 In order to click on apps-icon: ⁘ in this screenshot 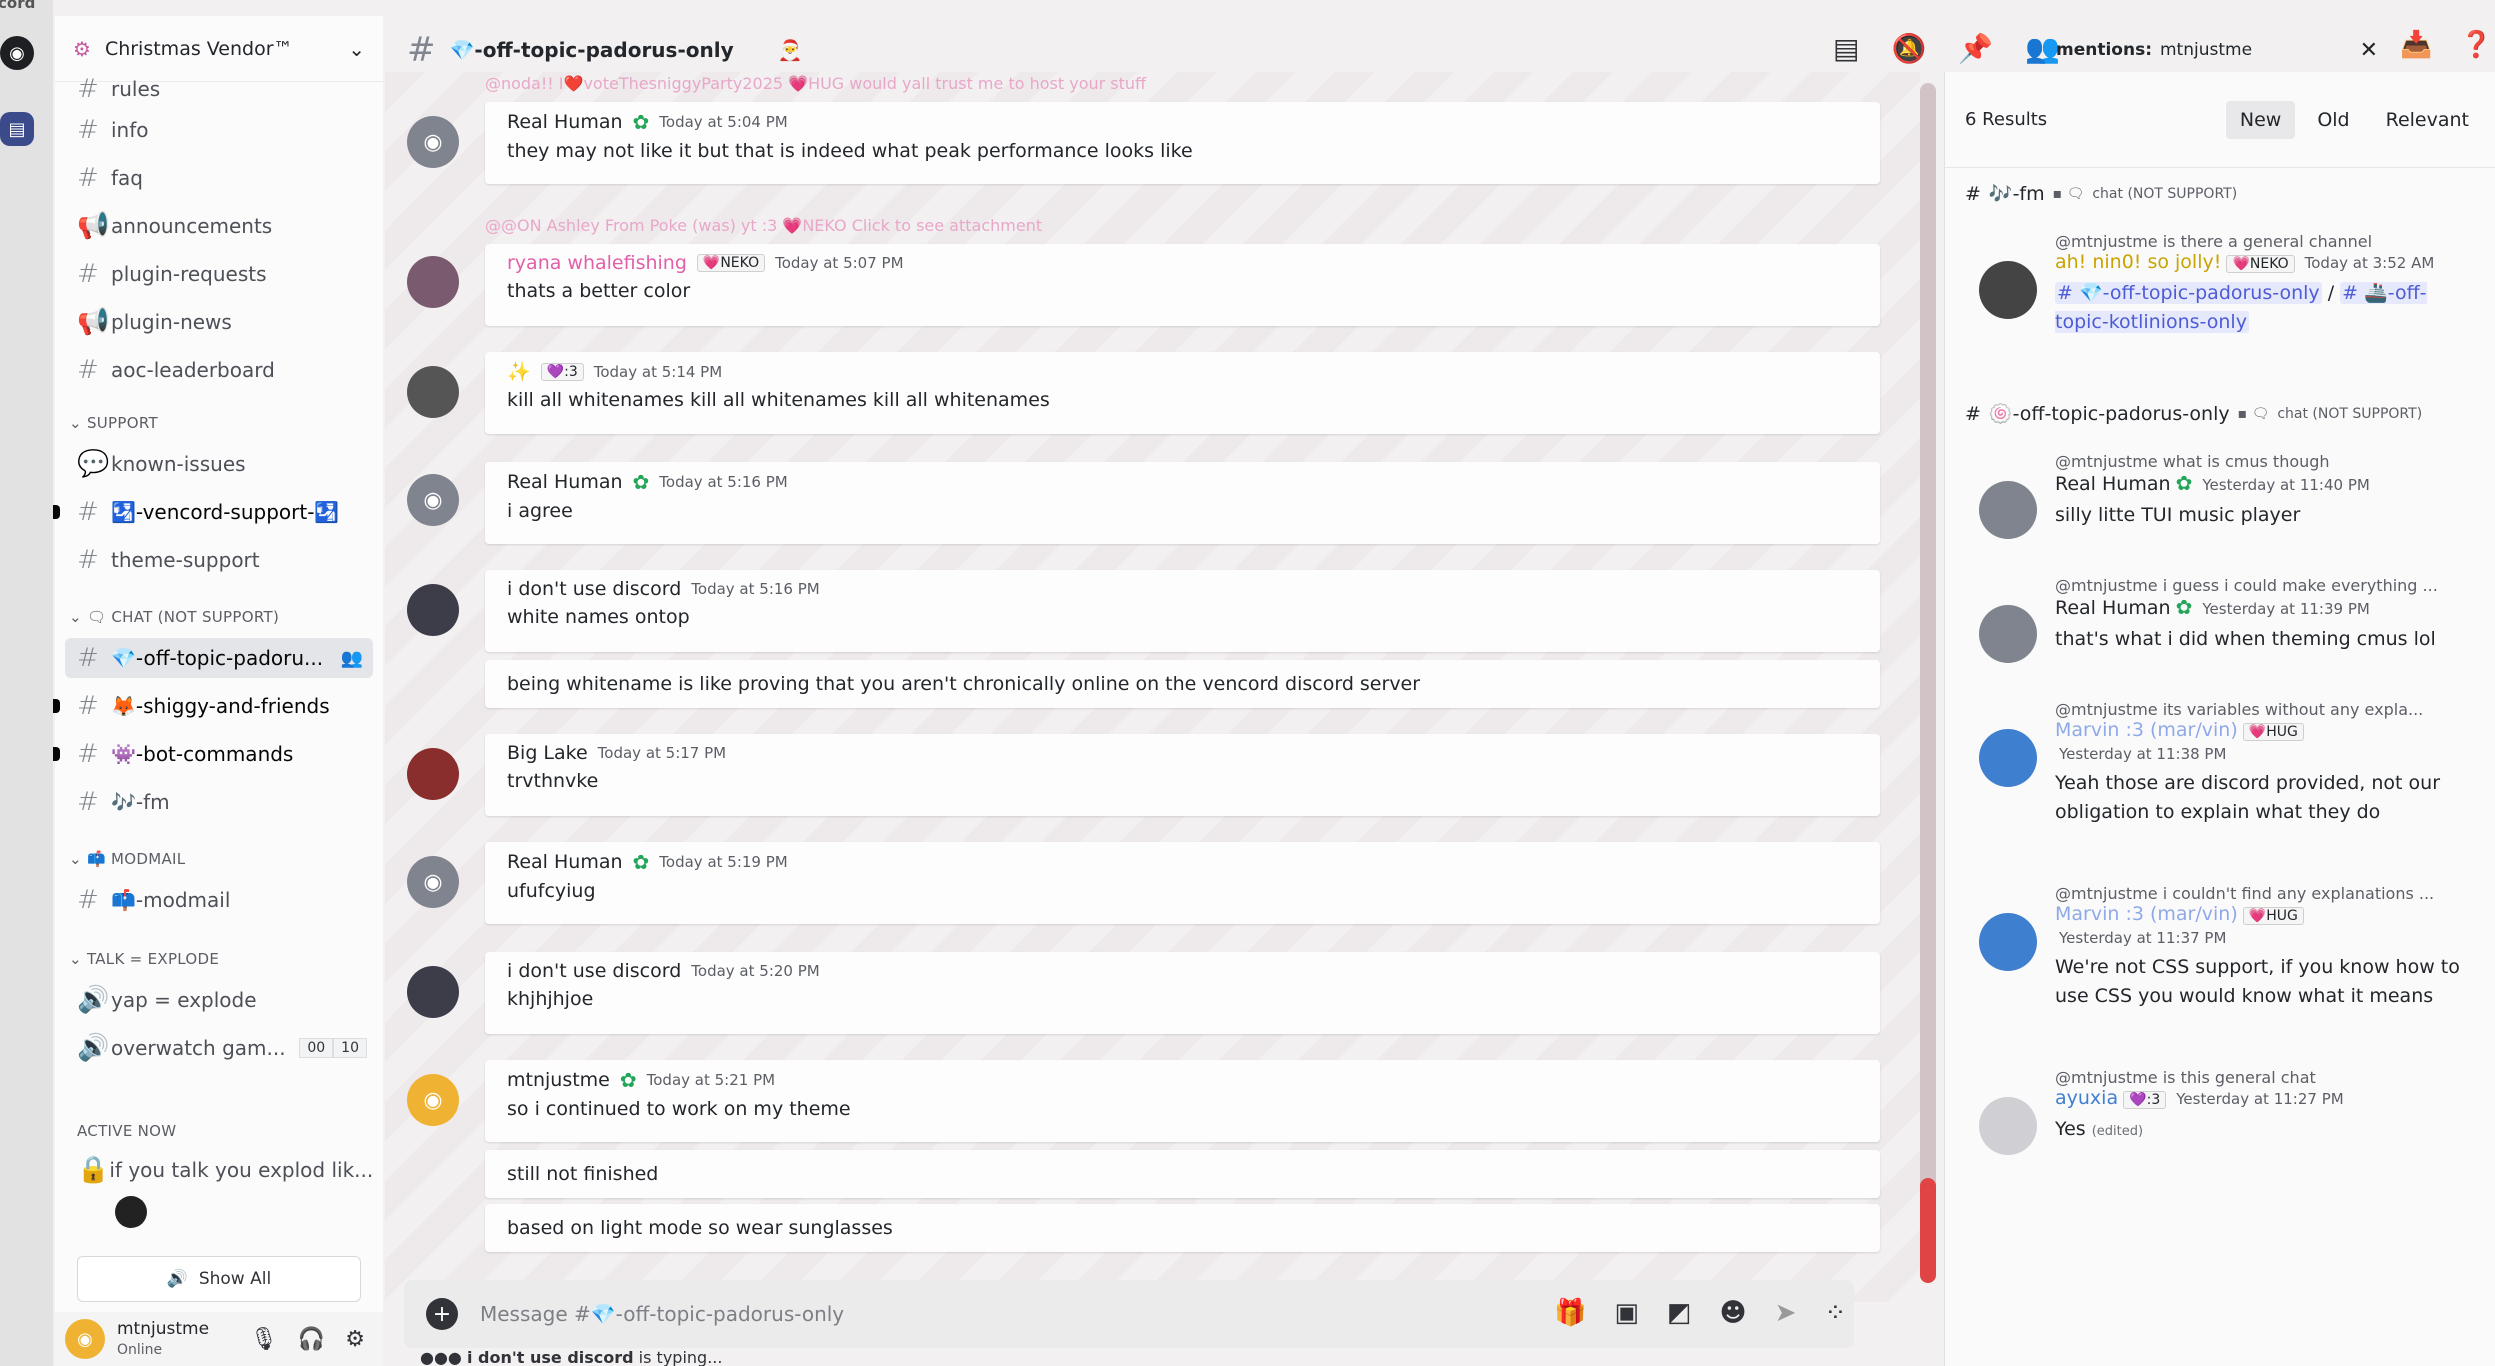, I will do `click(1835, 1313)`.